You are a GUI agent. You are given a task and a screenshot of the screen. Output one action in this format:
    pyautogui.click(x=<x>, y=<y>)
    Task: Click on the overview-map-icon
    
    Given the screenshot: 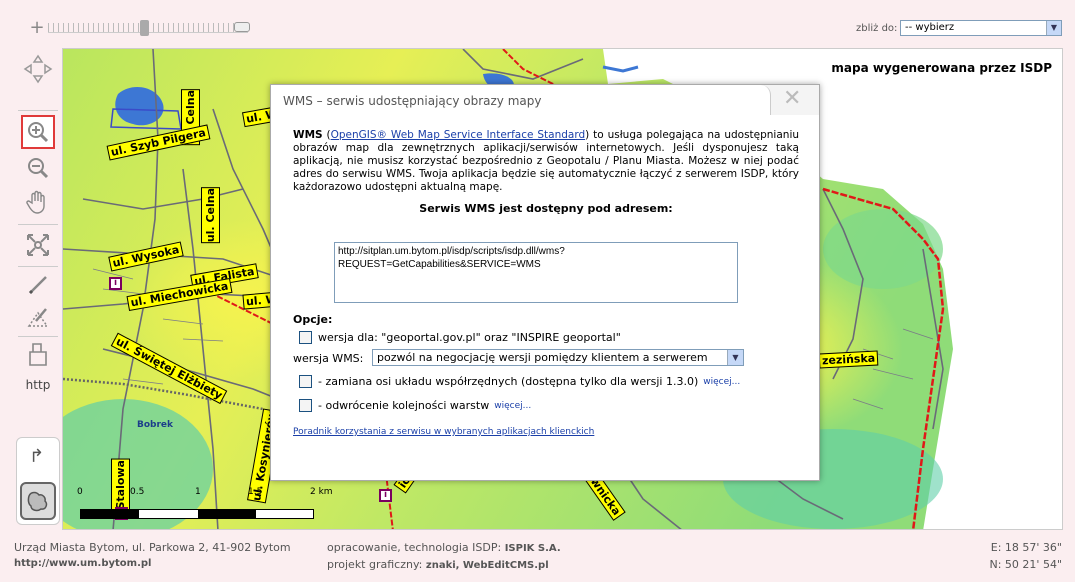 What is the action you would take?
    pyautogui.click(x=38, y=501)
    